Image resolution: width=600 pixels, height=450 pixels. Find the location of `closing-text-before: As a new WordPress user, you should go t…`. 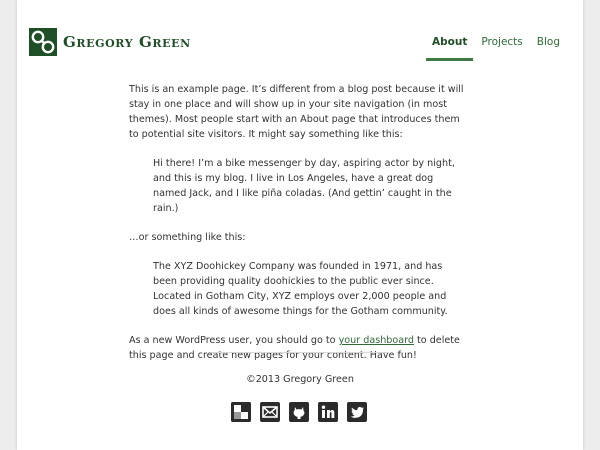

closing-text-before: As a new WordPress user, you should go t… is located at coordinates (234, 340).